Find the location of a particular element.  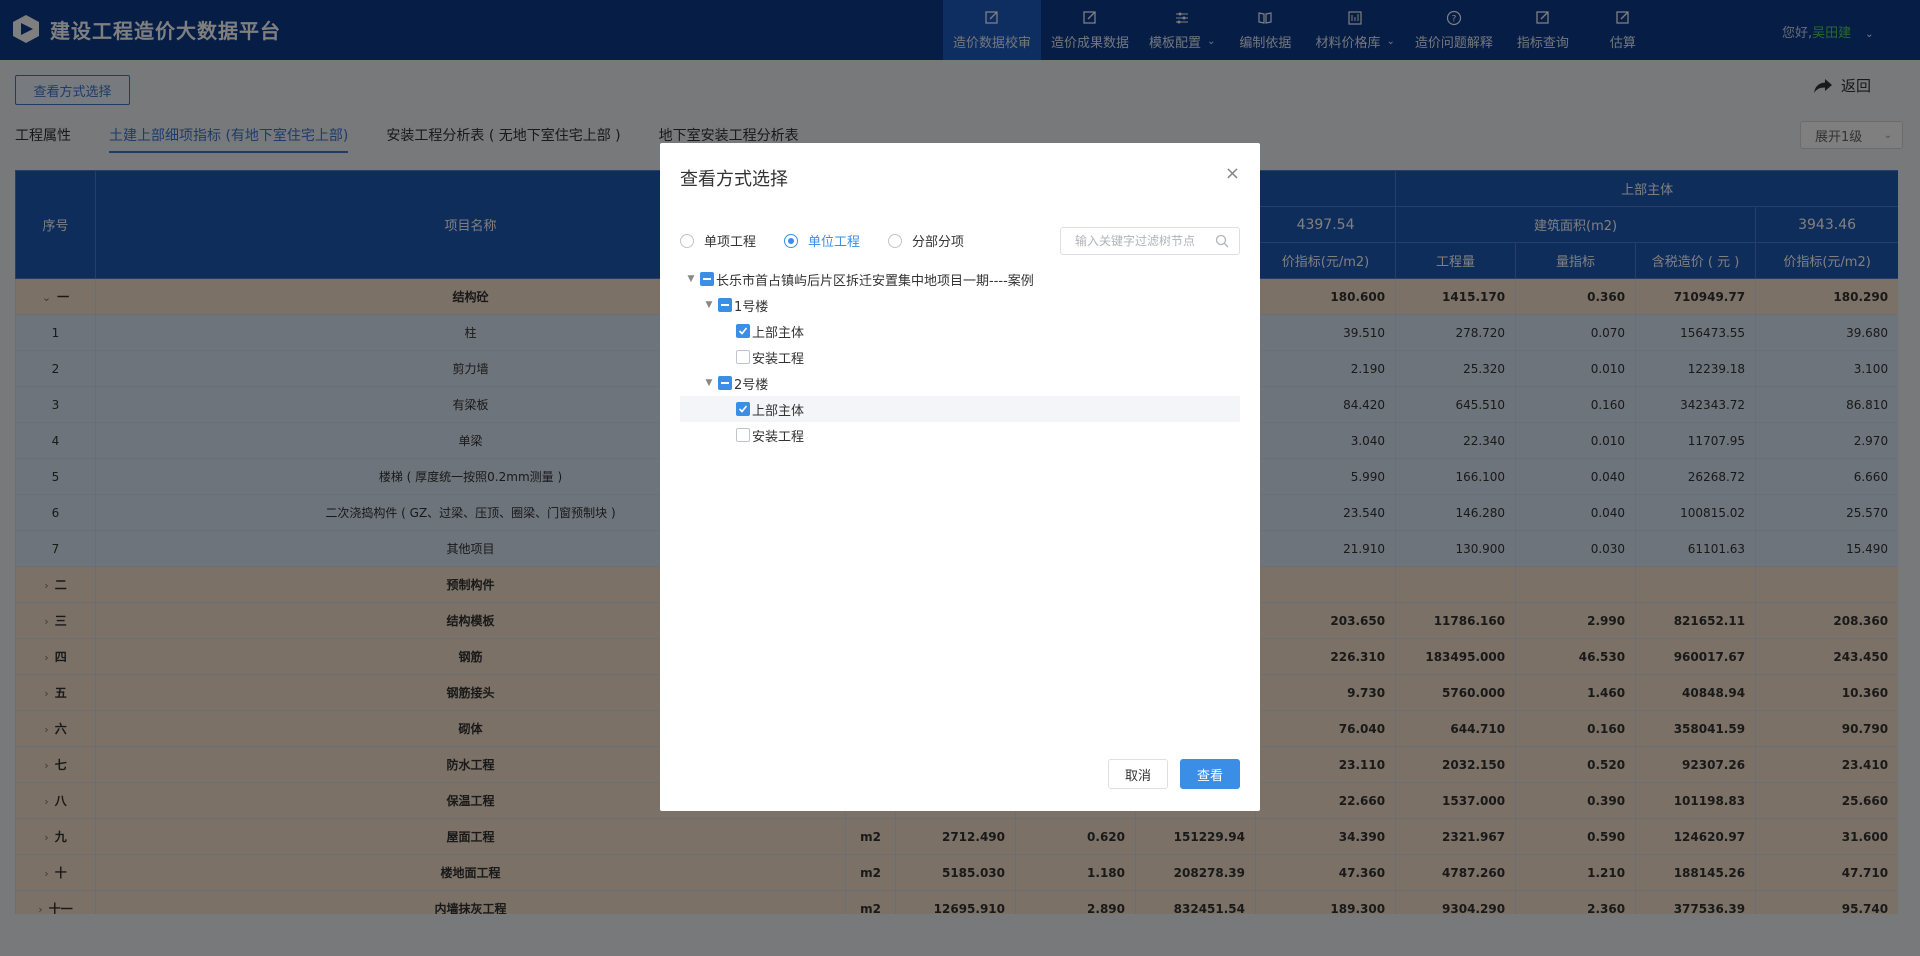

tree-filter-input is located at coordinates (1145, 241).